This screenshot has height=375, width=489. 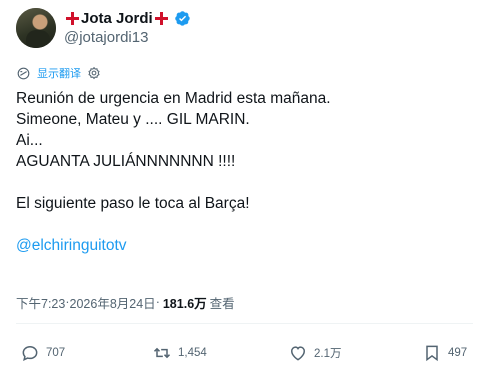 What do you see at coordinates (298, 353) in the screenshot?
I see `heart-icon` at bounding box center [298, 353].